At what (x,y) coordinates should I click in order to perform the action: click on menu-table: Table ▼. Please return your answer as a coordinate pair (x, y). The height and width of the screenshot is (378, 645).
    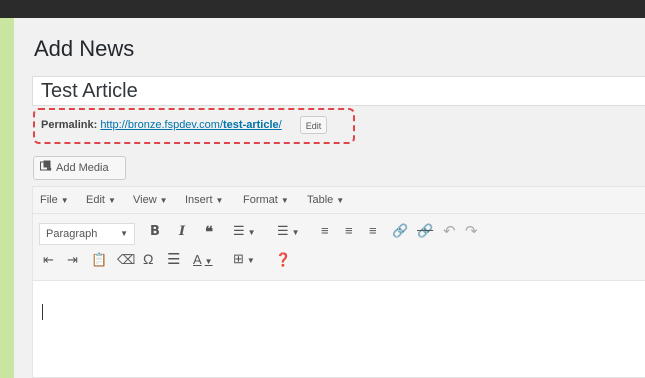
    Looking at the image, I should click on (325, 200).